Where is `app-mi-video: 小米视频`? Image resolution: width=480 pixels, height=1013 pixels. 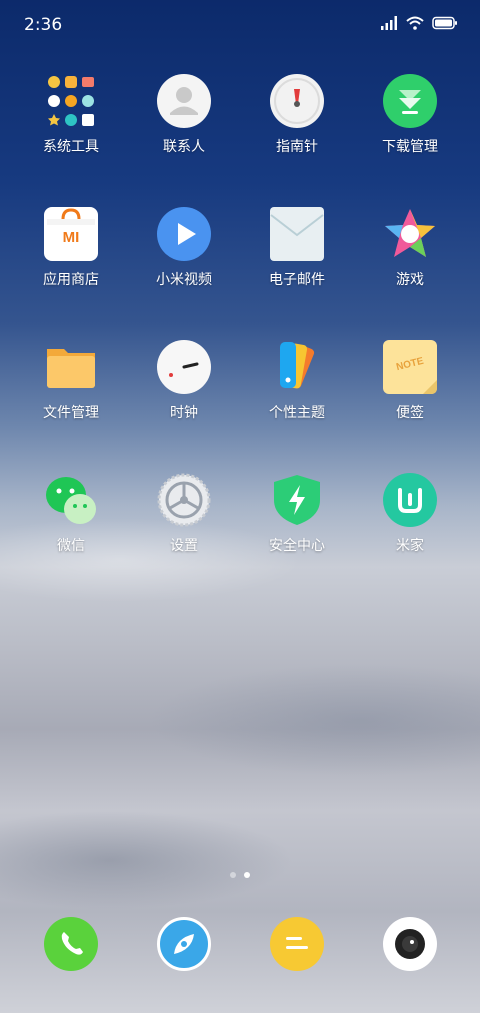
app-mi-video: 小米视频 is located at coordinates (184, 257).